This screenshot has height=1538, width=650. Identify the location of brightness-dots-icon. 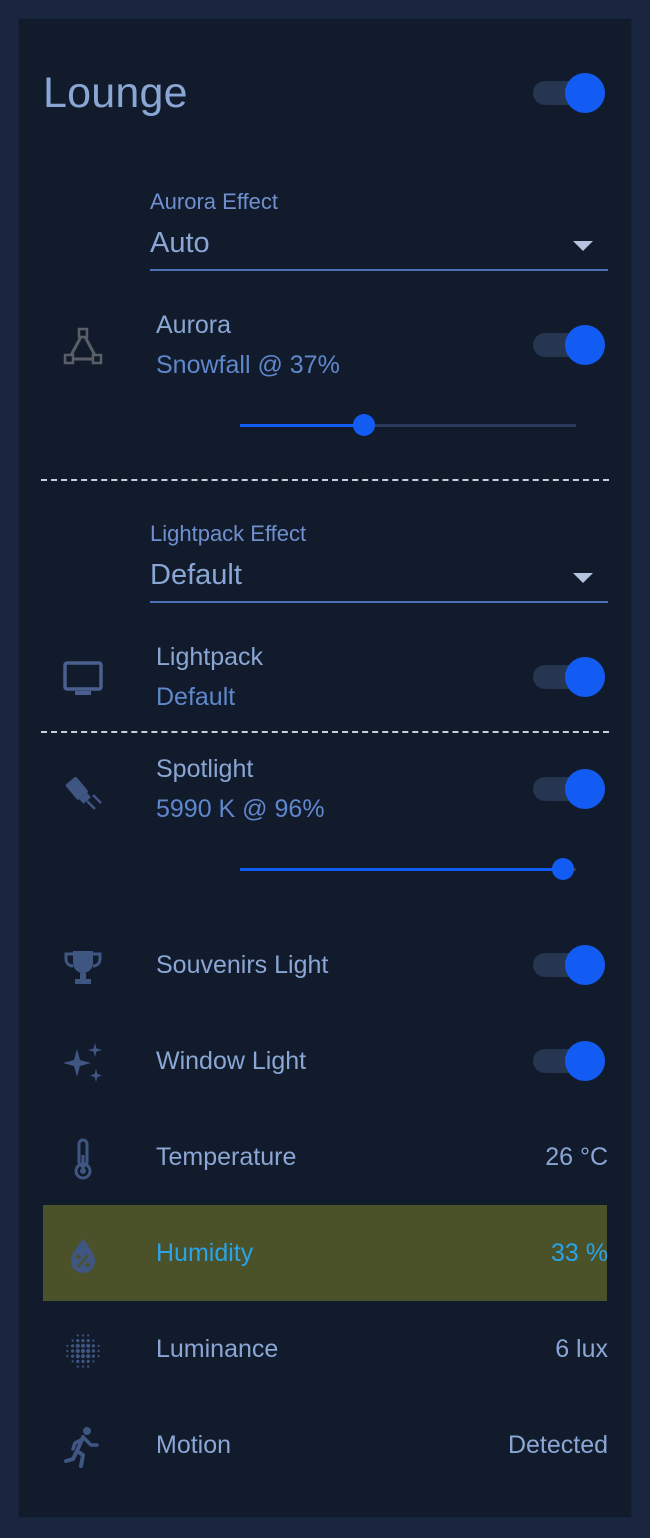
(83, 1351).